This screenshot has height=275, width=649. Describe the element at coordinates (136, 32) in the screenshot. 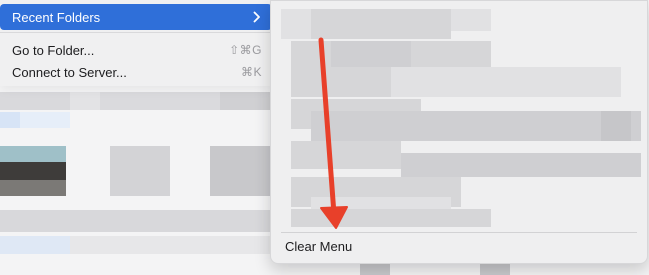

I see `menu-separator` at that location.